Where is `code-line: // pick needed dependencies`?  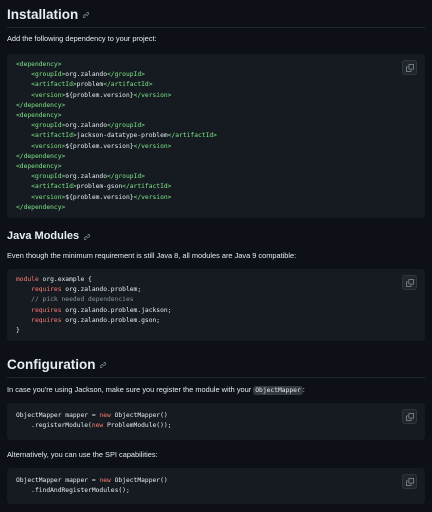 code-line: // pick needed dependencies is located at coordinates (220, 300).